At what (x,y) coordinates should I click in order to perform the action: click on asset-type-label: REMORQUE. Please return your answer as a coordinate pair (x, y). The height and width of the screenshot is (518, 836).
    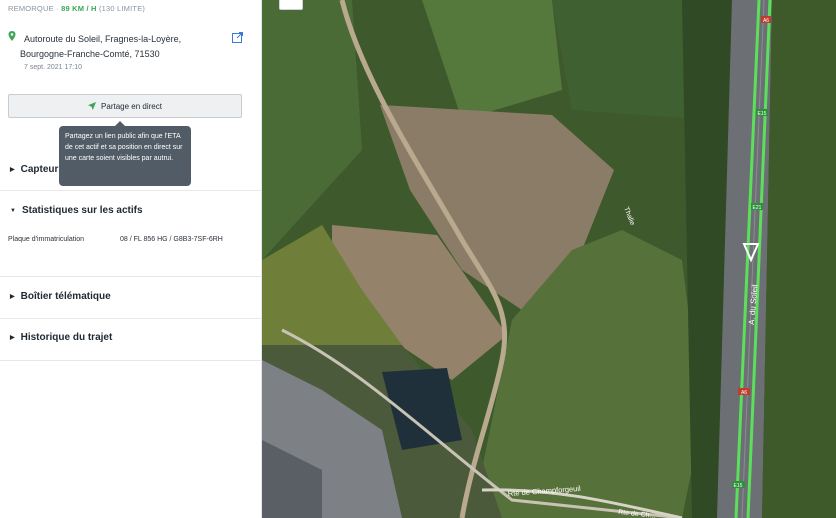
    Looking at the image, I should click on (31, 8).